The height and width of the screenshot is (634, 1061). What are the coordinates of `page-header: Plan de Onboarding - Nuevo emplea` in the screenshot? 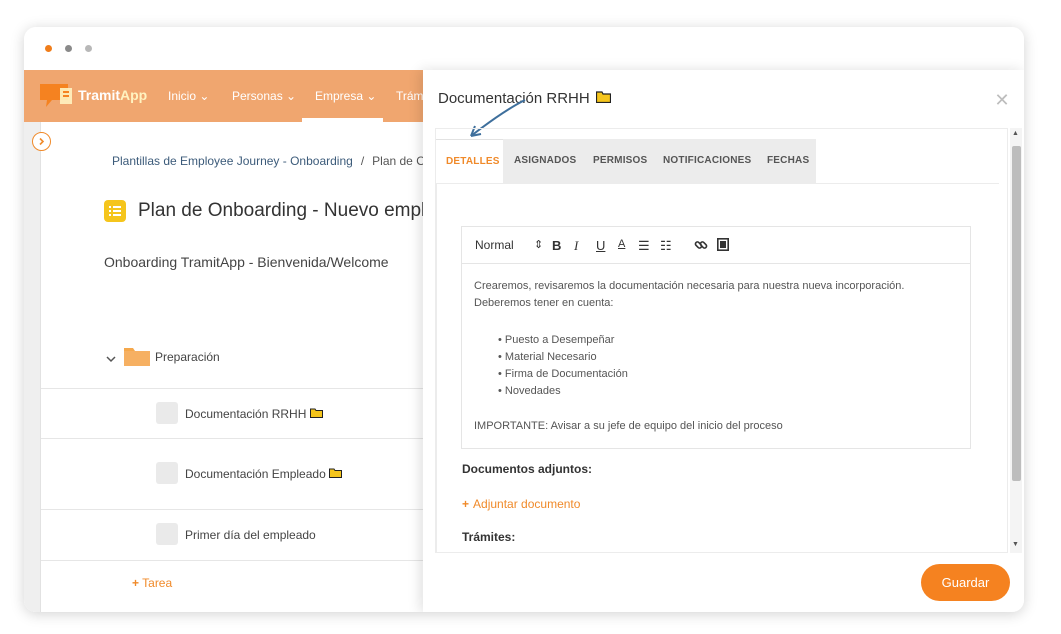 It's located at (275, 211).